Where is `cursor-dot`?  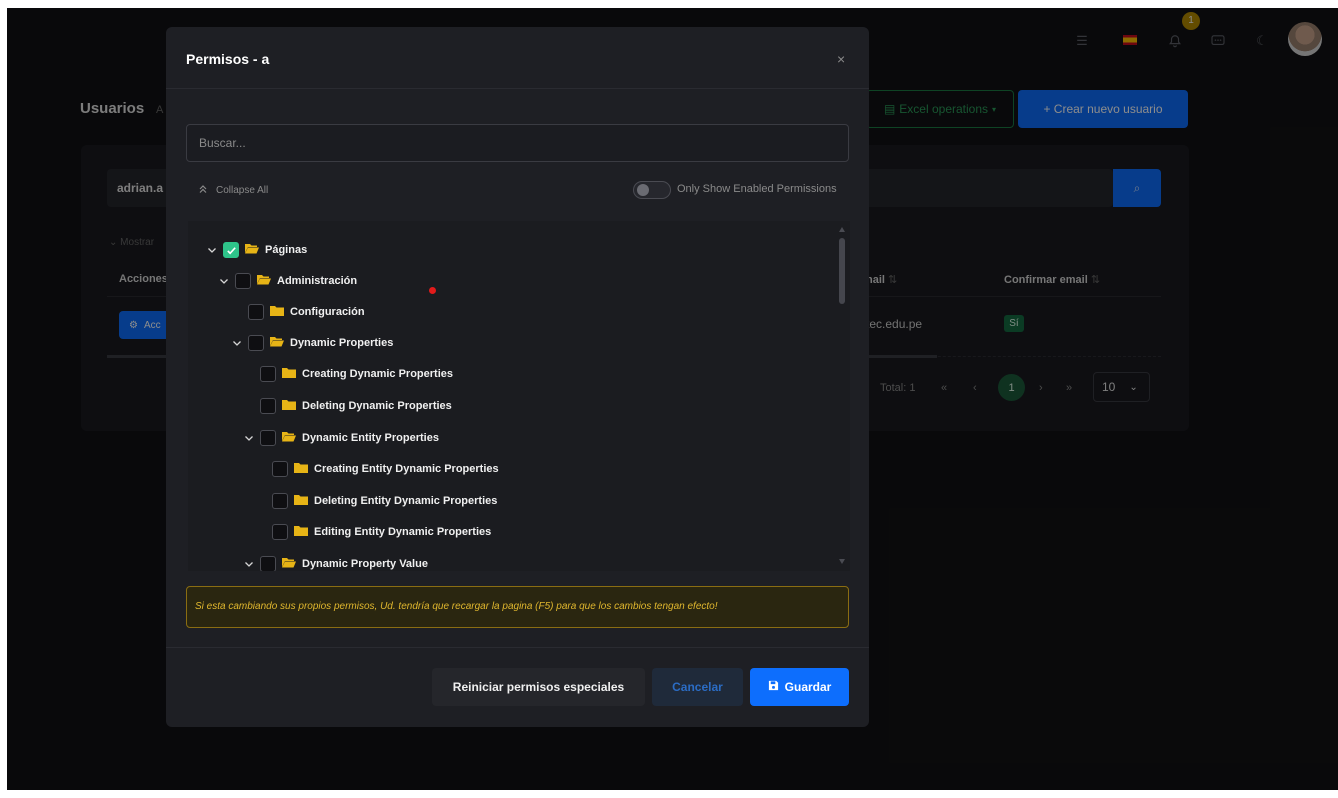 cursor-dot is located at coordinates (432, 290).